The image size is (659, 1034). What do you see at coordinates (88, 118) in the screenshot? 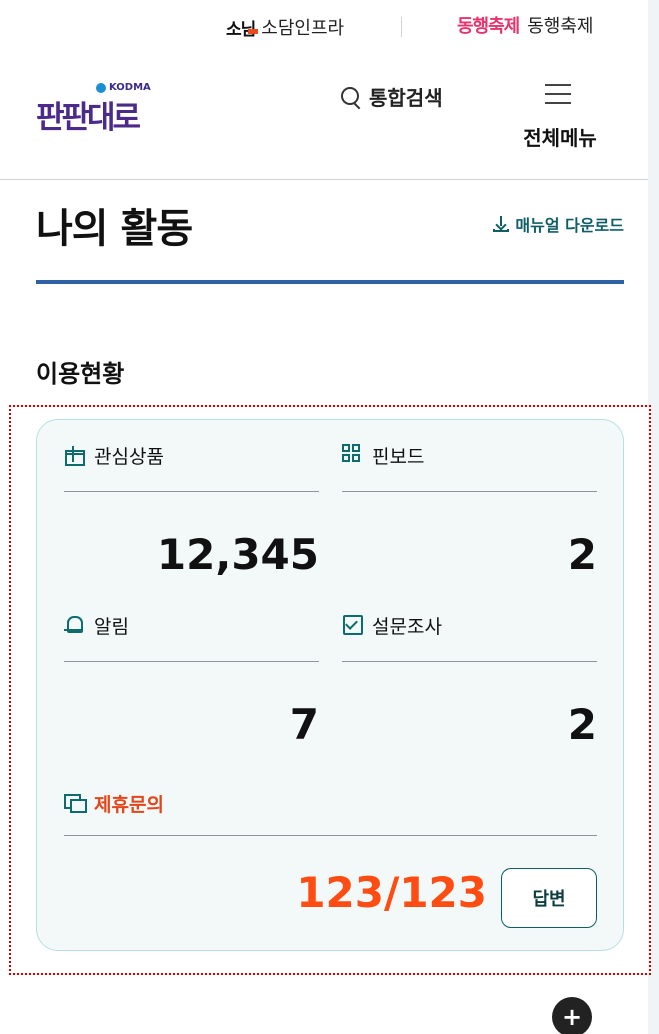
I see `brand-wordmark: 판판대로` at bounding box center [88, 118].